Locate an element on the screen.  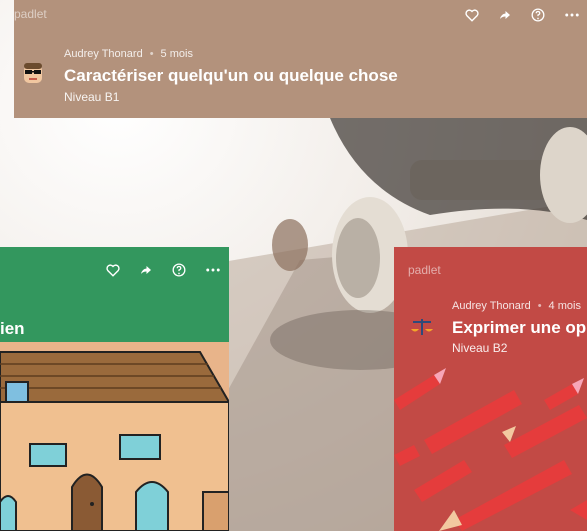
post-meta: Audrey Thonard • 4 mois is located at coordinates (516, 306).